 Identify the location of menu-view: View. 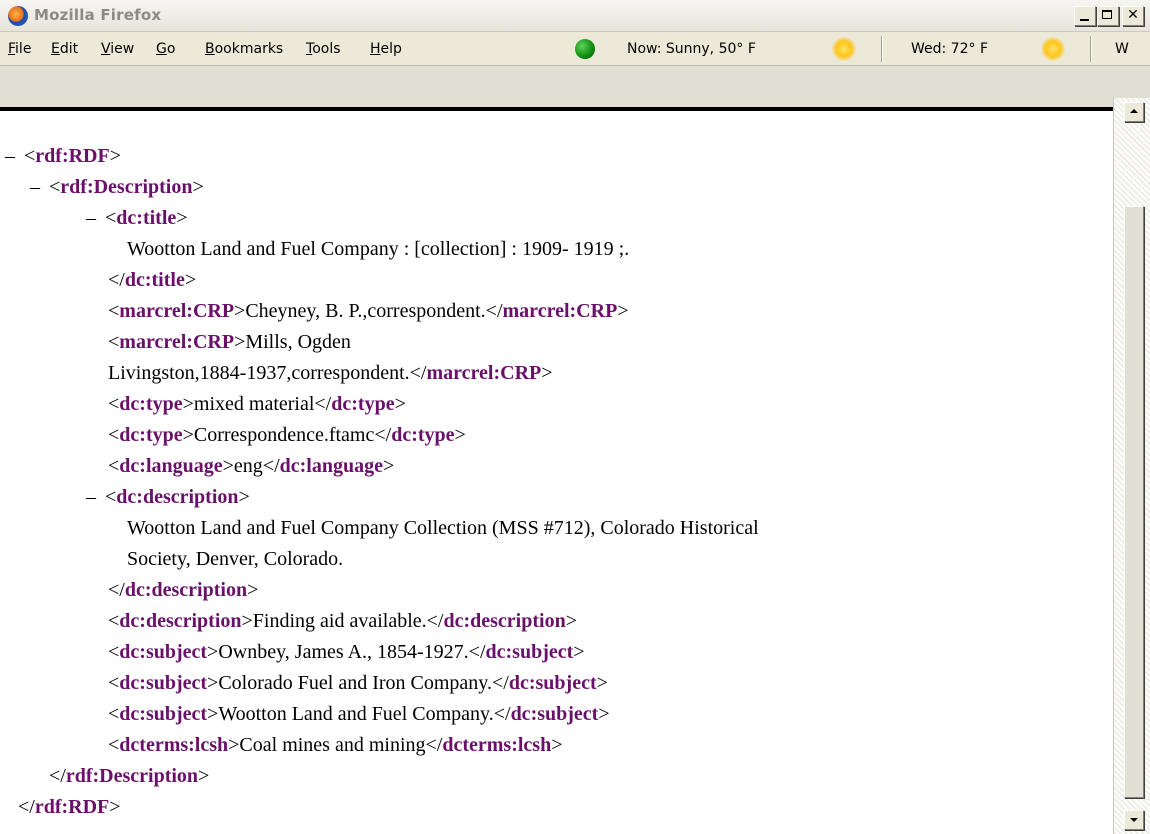
(117, 49).